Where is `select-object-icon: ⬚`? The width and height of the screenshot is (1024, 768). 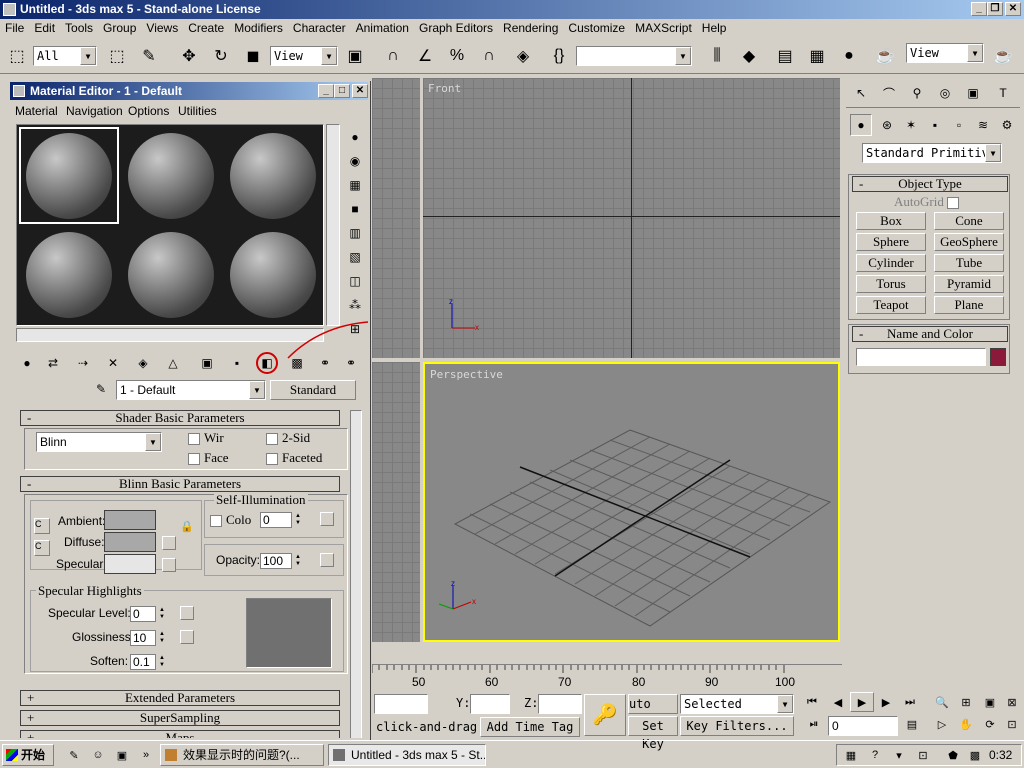
select-object-icon: ⬚ is located at coordinates (117, 56).